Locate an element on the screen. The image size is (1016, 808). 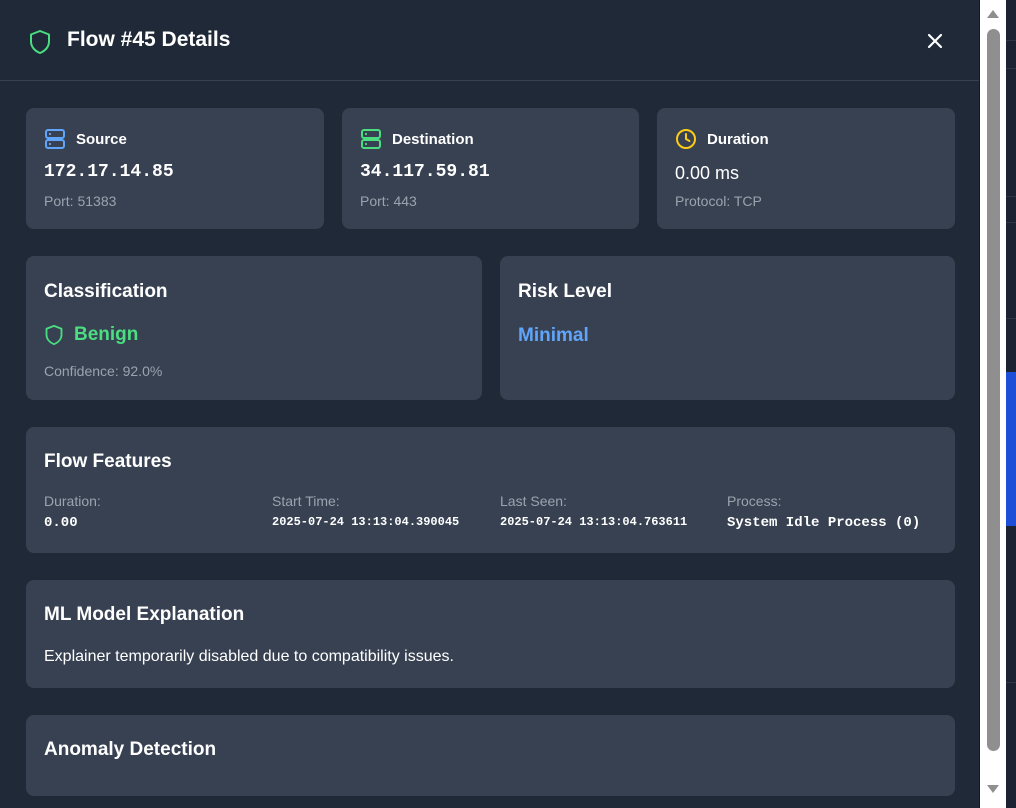
scroll-up-arrow-icon is located at coordinates (993, 14).